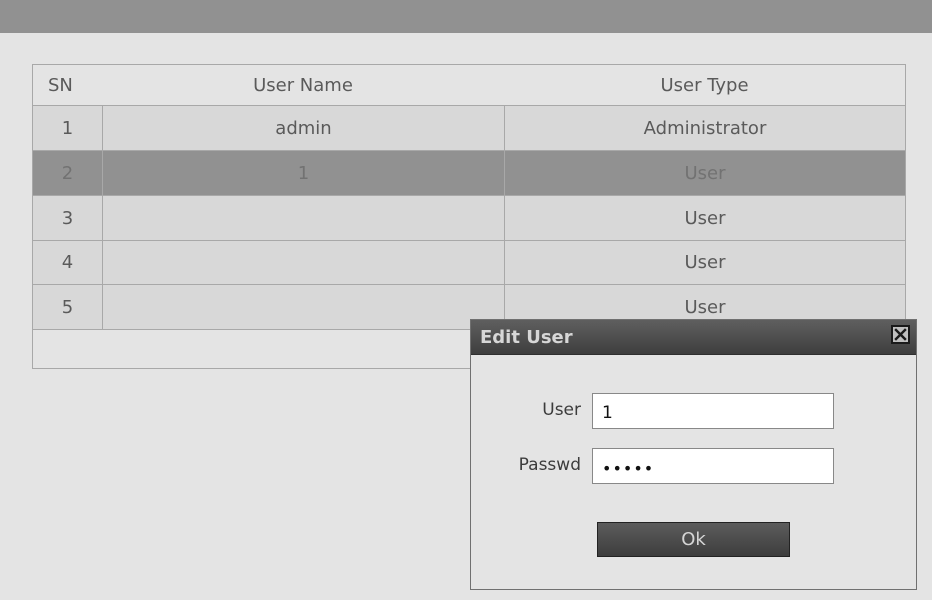 The image size is (932, 600). Describe the element at coordinates (67, 307) in the screenshot. I see `row-sn: 5` at that location.